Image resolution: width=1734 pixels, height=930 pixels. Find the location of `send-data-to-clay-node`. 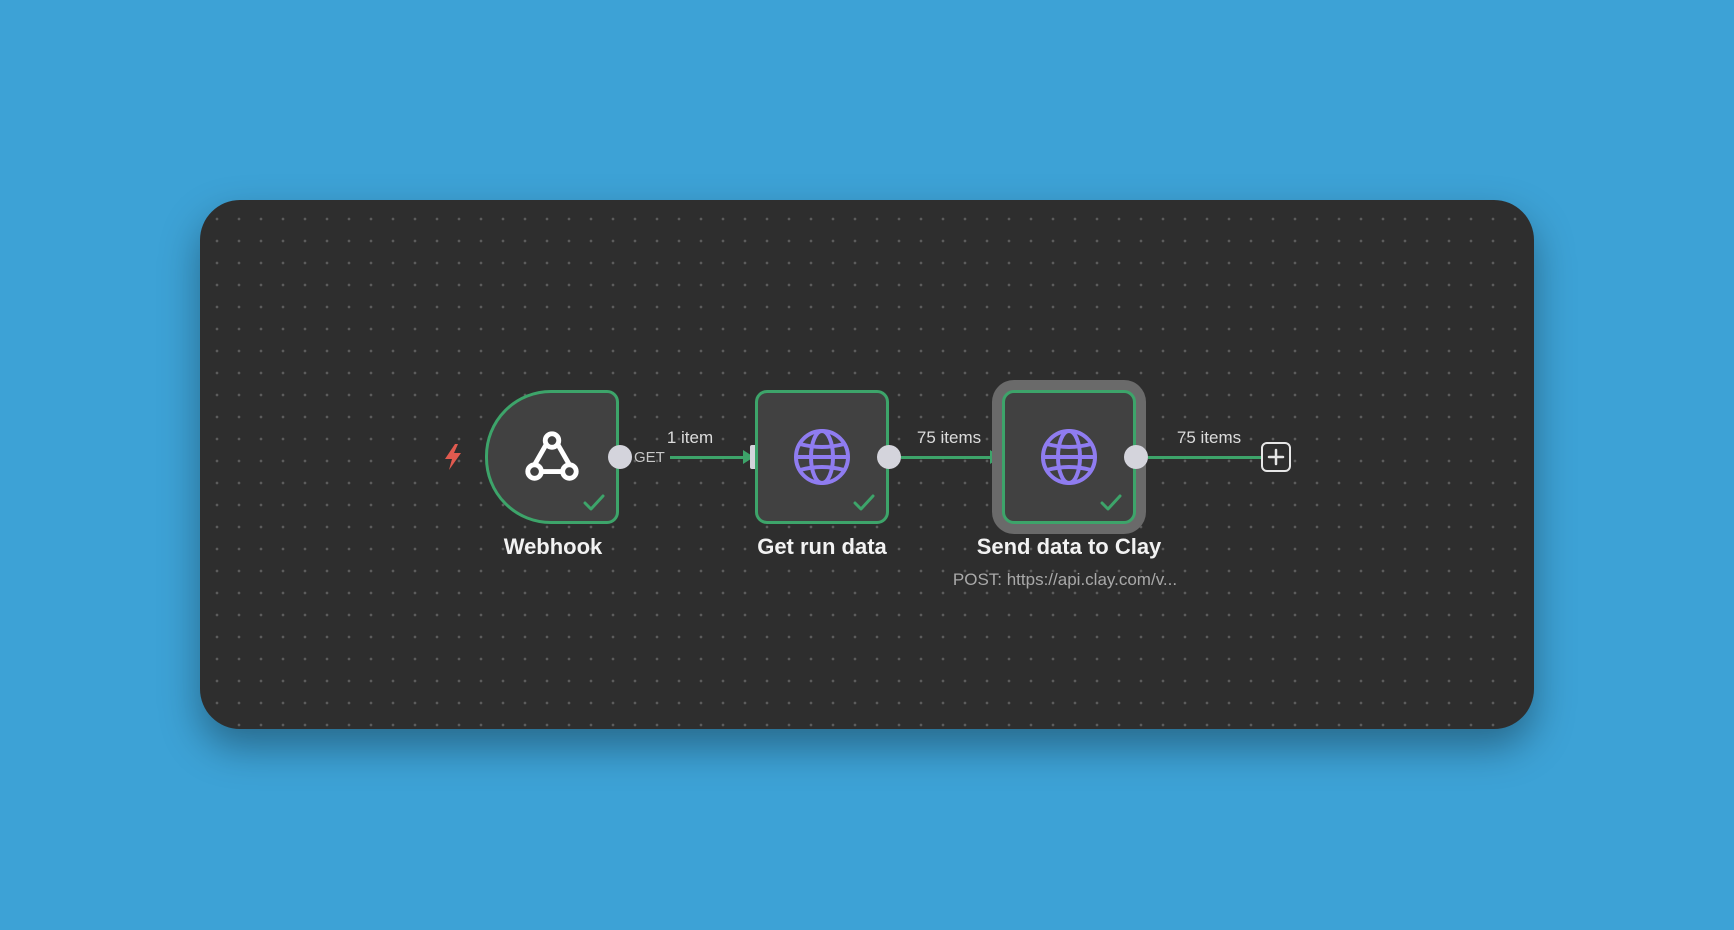

send-data-to-clay-node is located at coordinates (1069, 457).